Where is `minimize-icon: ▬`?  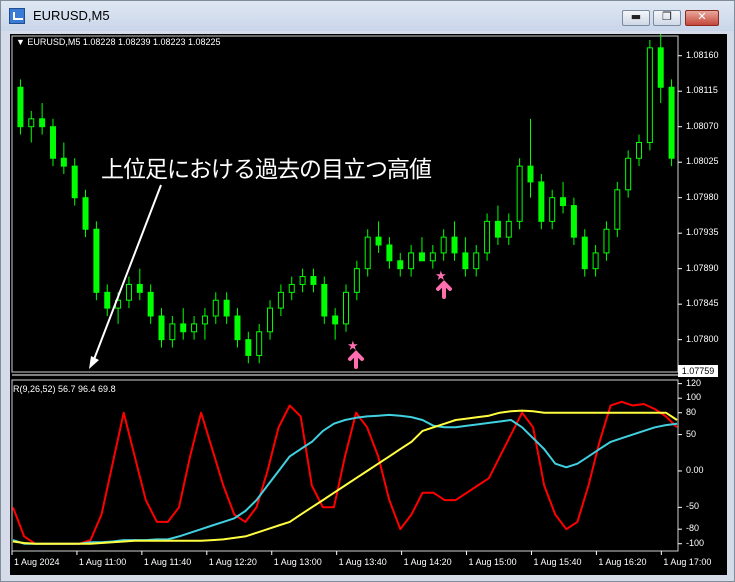 minimize-icon: ▬ is located at coordinates (636, 16).